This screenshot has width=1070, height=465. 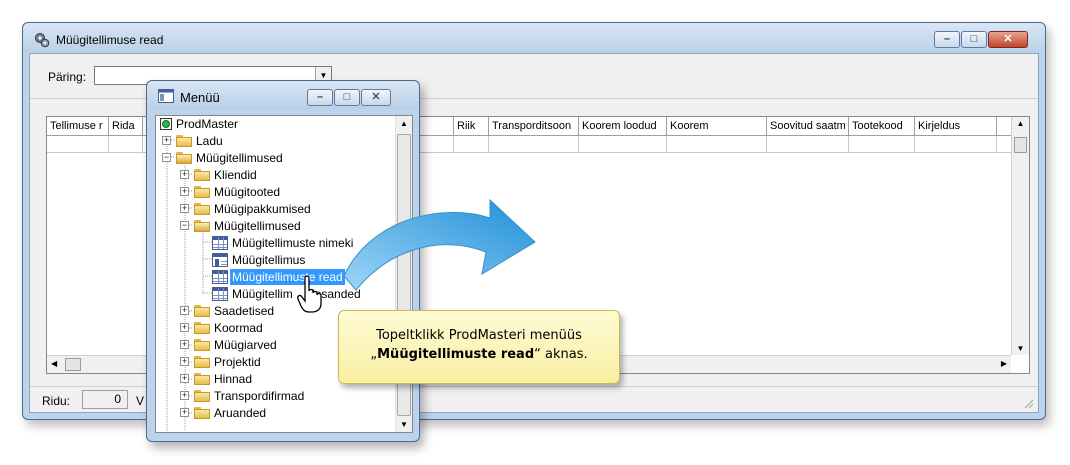 What do you see at coordinates (1020, 236) in the screenshot?
I see `vertical-scrollbar: ▲ ▼` at bounding box center [1020, 236].